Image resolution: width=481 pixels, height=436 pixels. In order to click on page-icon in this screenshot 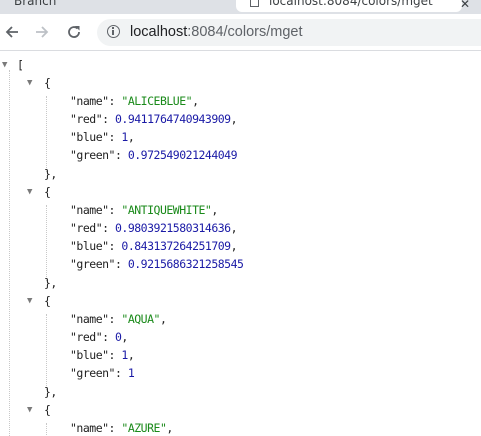, I will do `click(254, 3)`.